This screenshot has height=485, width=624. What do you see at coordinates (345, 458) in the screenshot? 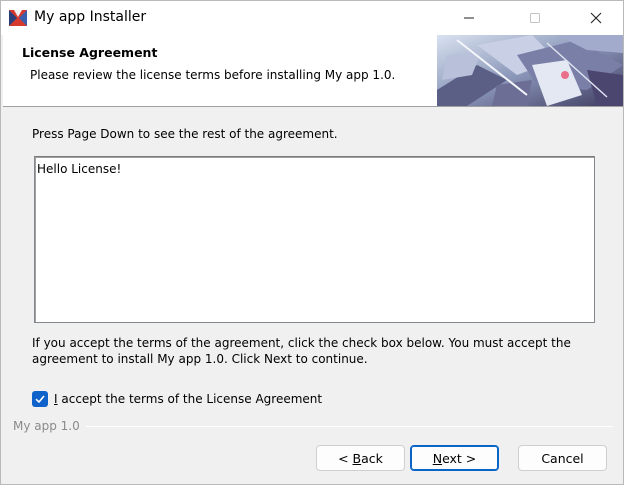
I see `back-label-prefix: <` at bounding box center [345, 458].